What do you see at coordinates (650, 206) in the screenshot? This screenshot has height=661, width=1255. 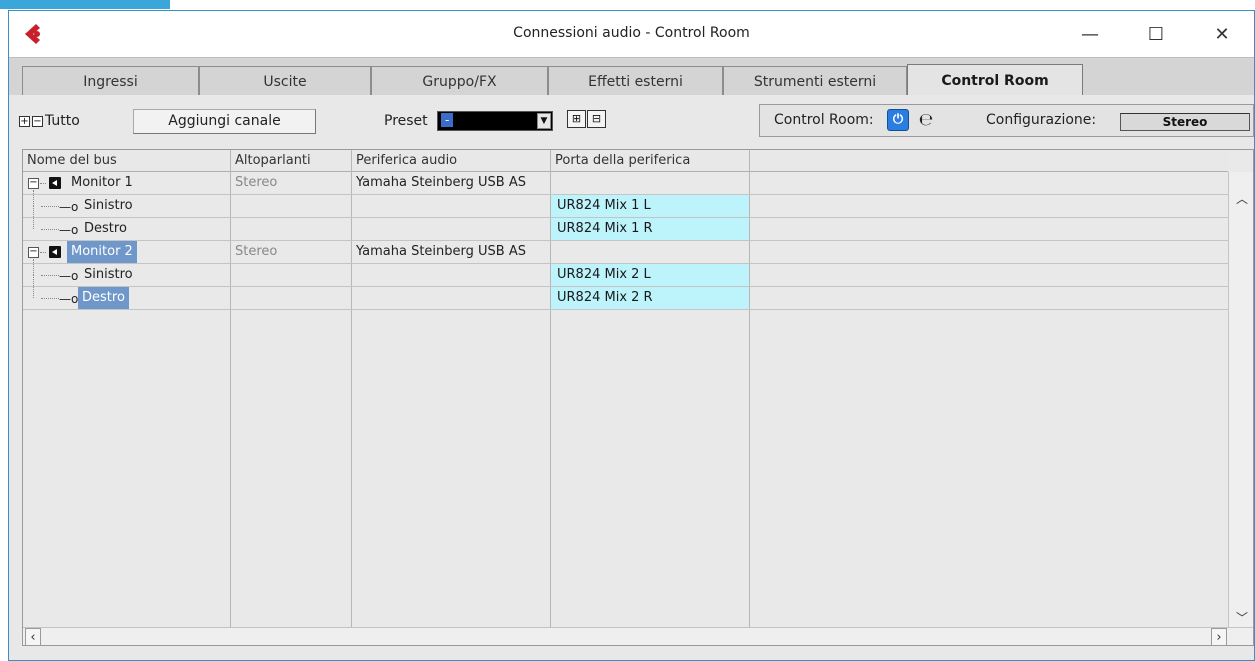 I see `port-cell: UR824 Mix 1 L` at bounding box center [650, 206].